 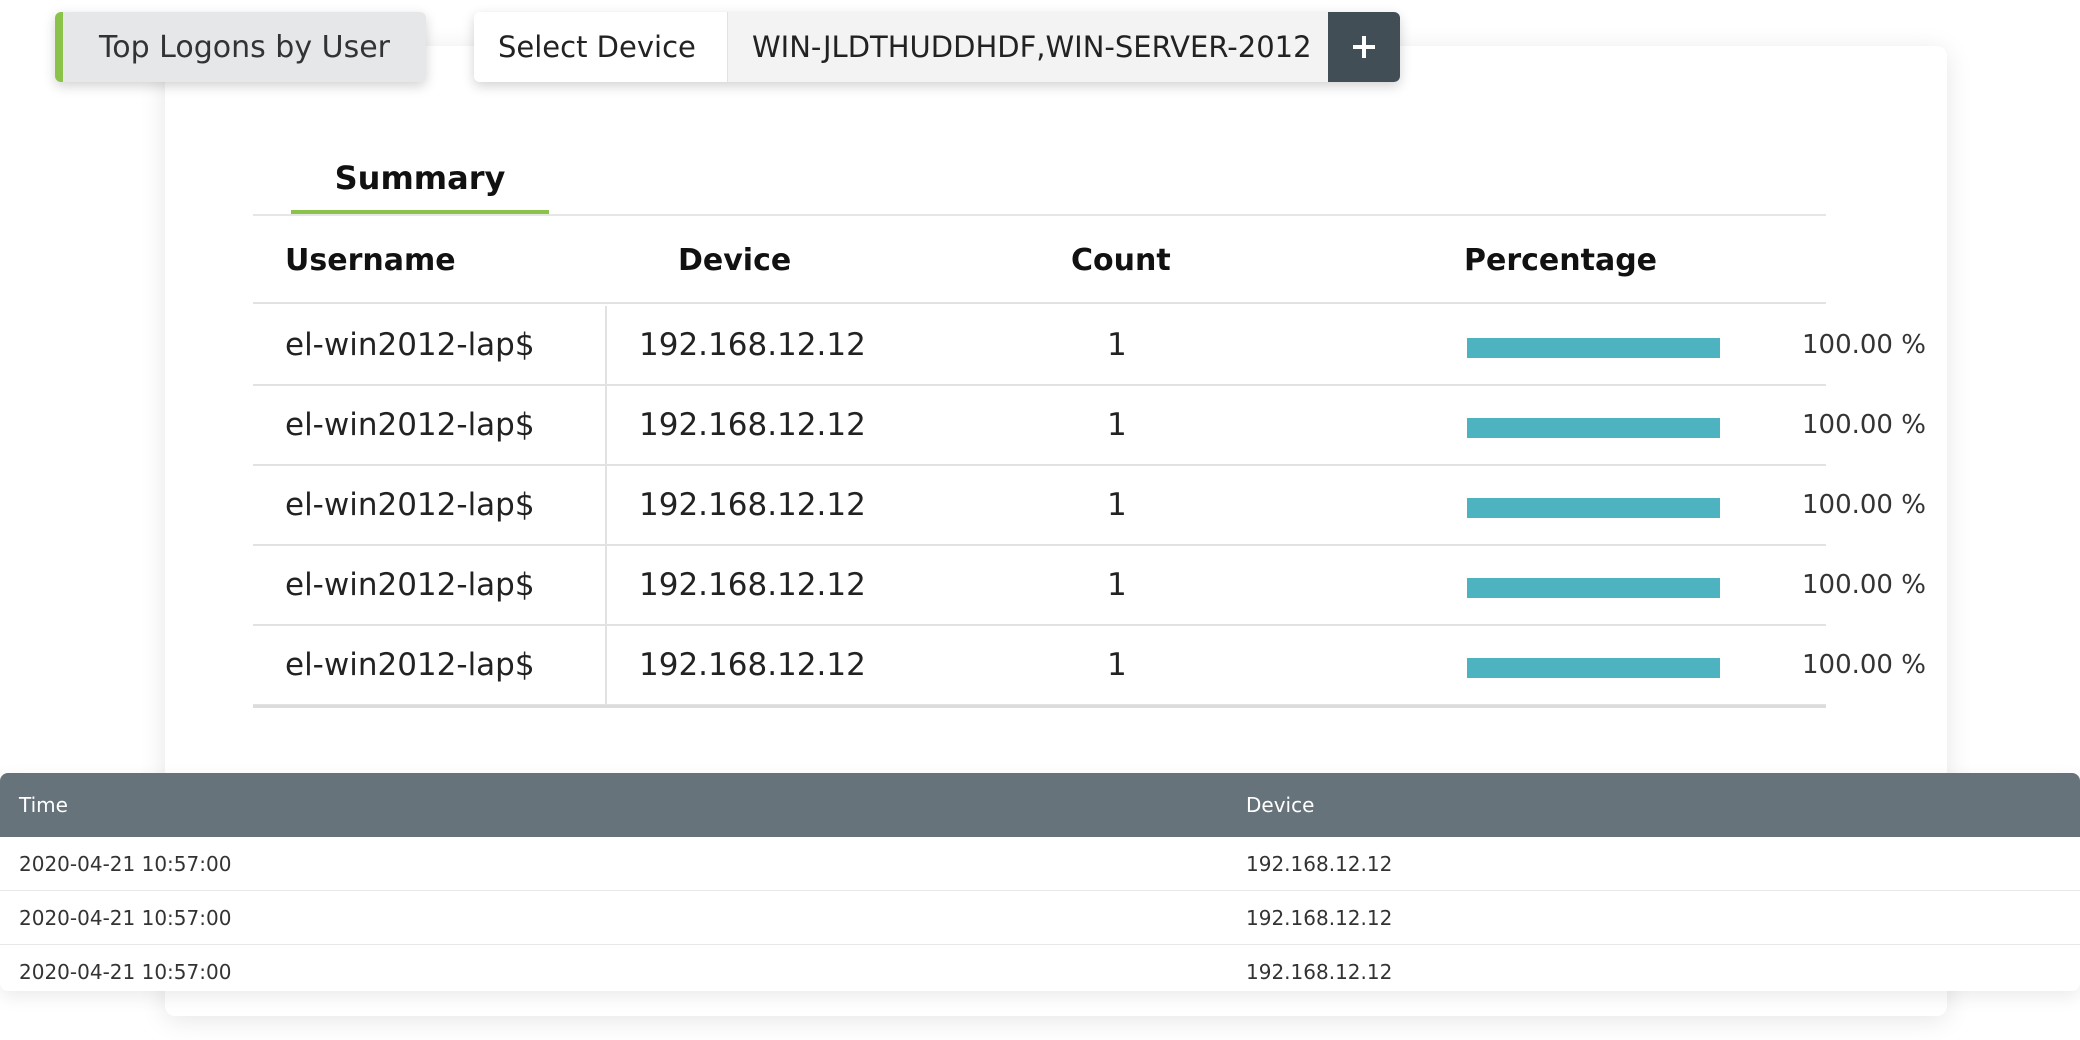 I want to click on column-header-time: Time, so click(x=43, y=805).